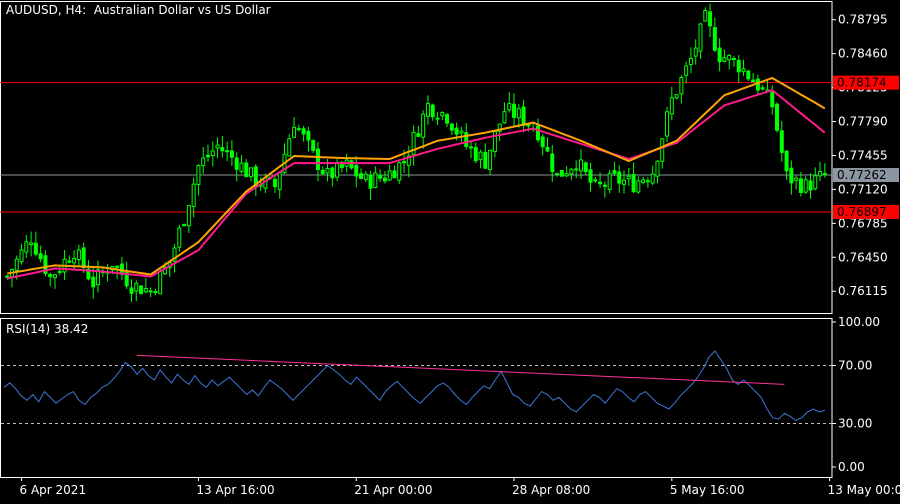  What do you see at coordinates (855, 424) in the screenshot?
I see `rsi-axis-tick-label: 30.00` at bounding box center [855, 424].